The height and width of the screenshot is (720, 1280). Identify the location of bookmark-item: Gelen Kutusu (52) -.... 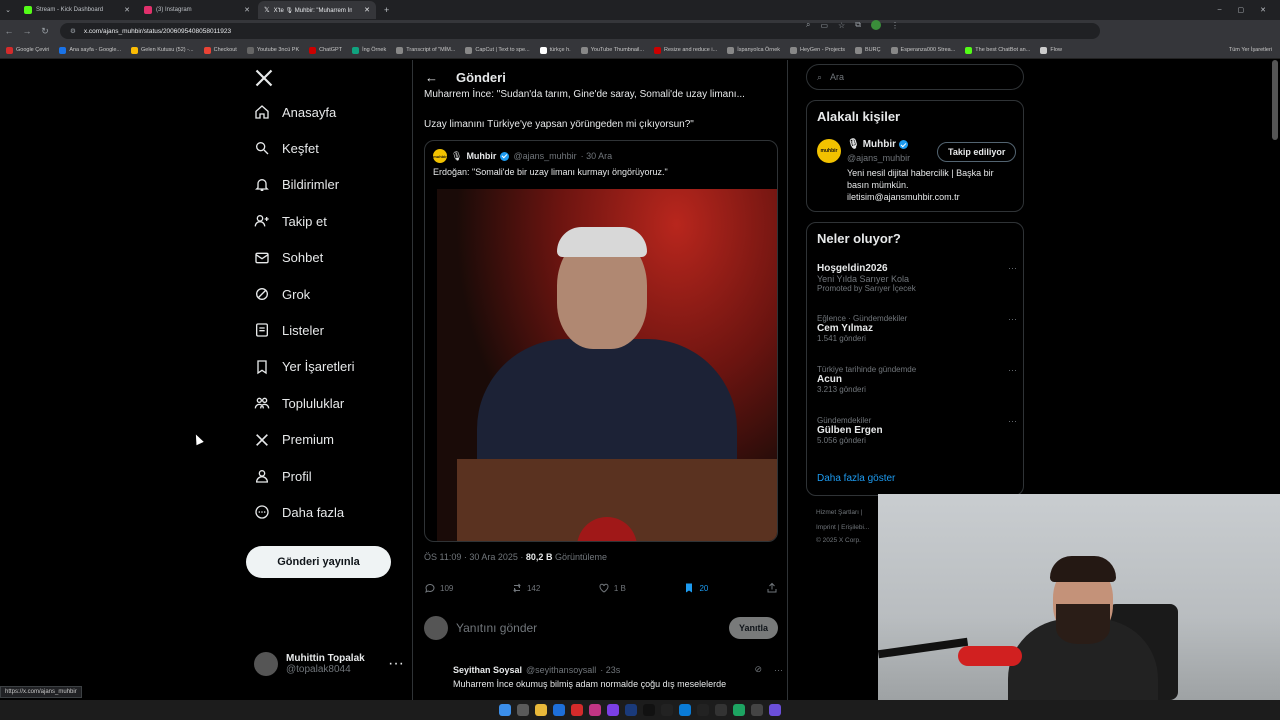
(162, 50).